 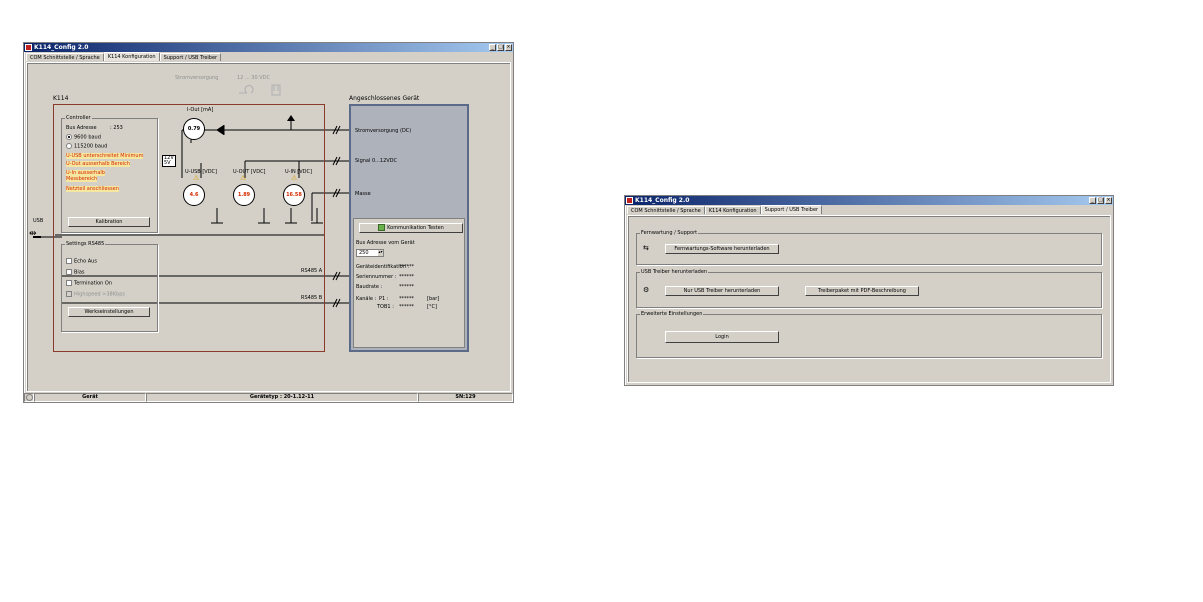 I want to click on status-device: Gerät, so click(x=90, y=397).